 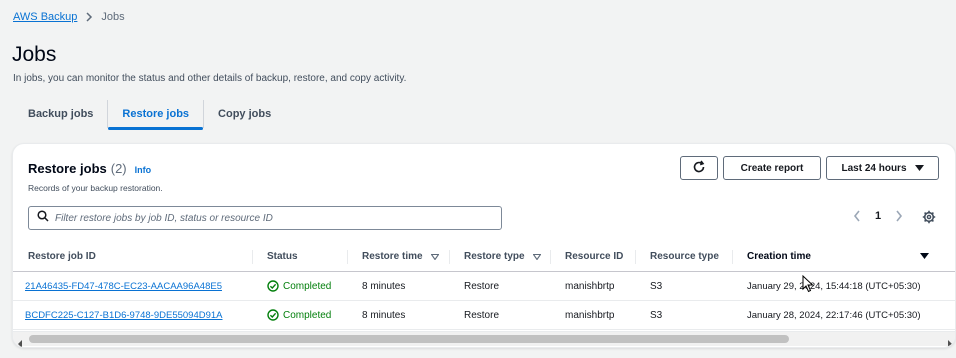 What do you see at coordinates (834, 315) in the screenshot?
I see `creation-time: January 28, 2024, 22:17:46 (UTC+05:30)` at bounding box center [834, 315].